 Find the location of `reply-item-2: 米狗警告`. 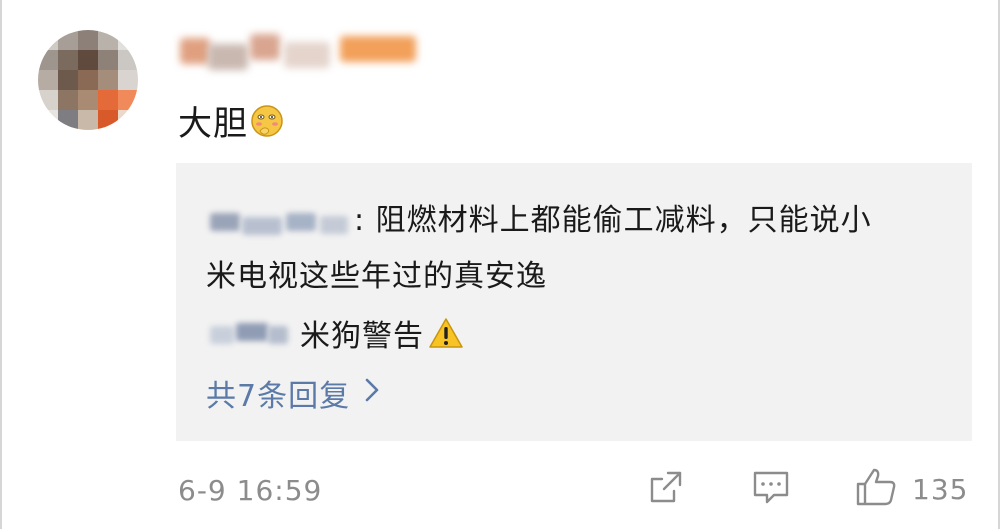

reply-item-2: 米狗警告 is located at coordinates (335, 333).